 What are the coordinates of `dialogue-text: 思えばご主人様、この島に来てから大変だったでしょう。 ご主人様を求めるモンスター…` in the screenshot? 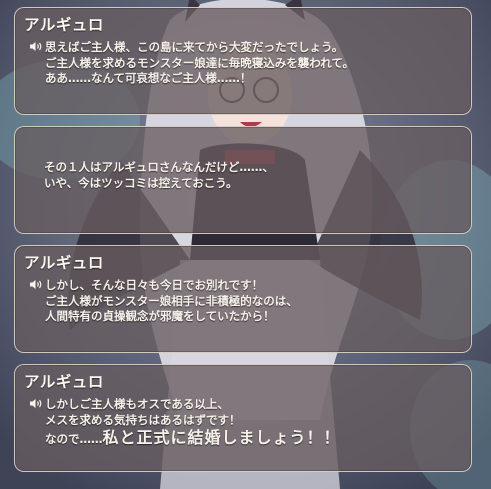 It's located at (191, 63).